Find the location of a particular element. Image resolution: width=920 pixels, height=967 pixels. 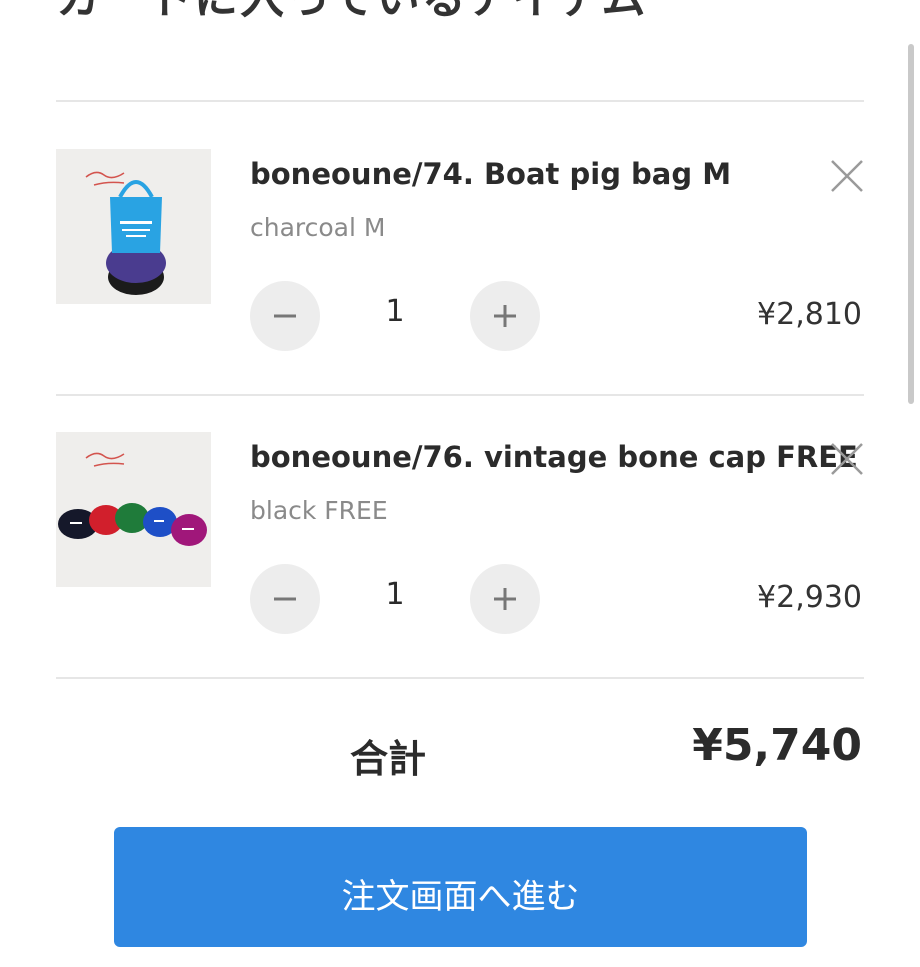

total-label: 合計 is located at coordinates (388, 759).